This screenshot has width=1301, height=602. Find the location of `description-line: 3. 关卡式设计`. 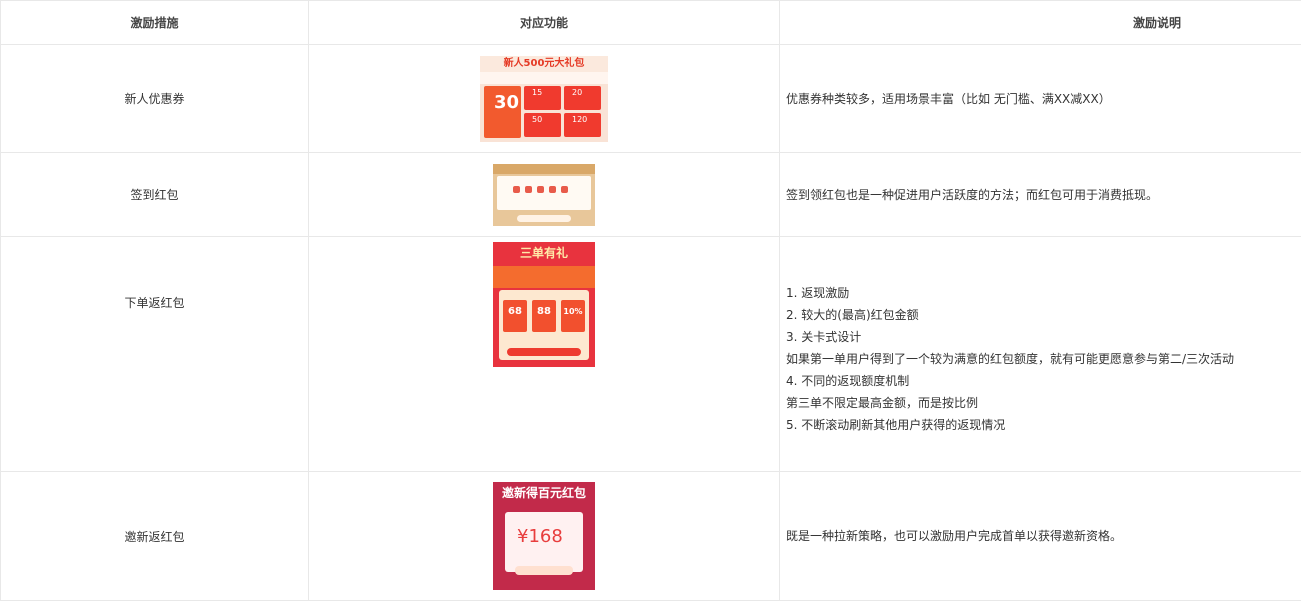

description-line: 3. 关卡式设计 is located at coordinates (824, 337).